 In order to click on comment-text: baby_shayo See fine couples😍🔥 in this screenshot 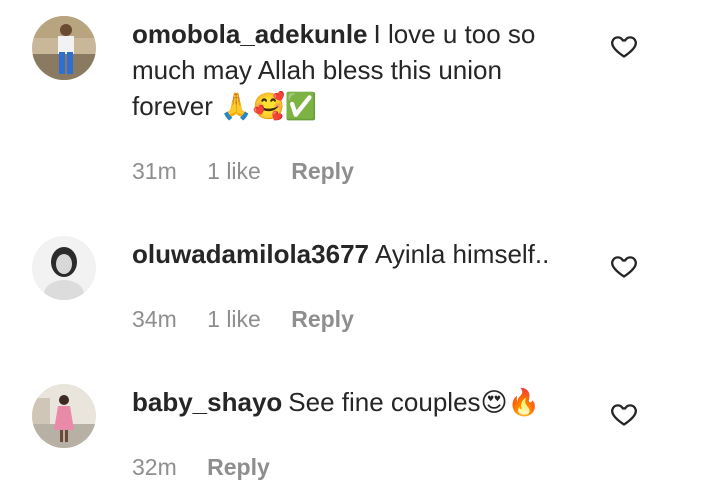, I will do `click(357, 402)`.